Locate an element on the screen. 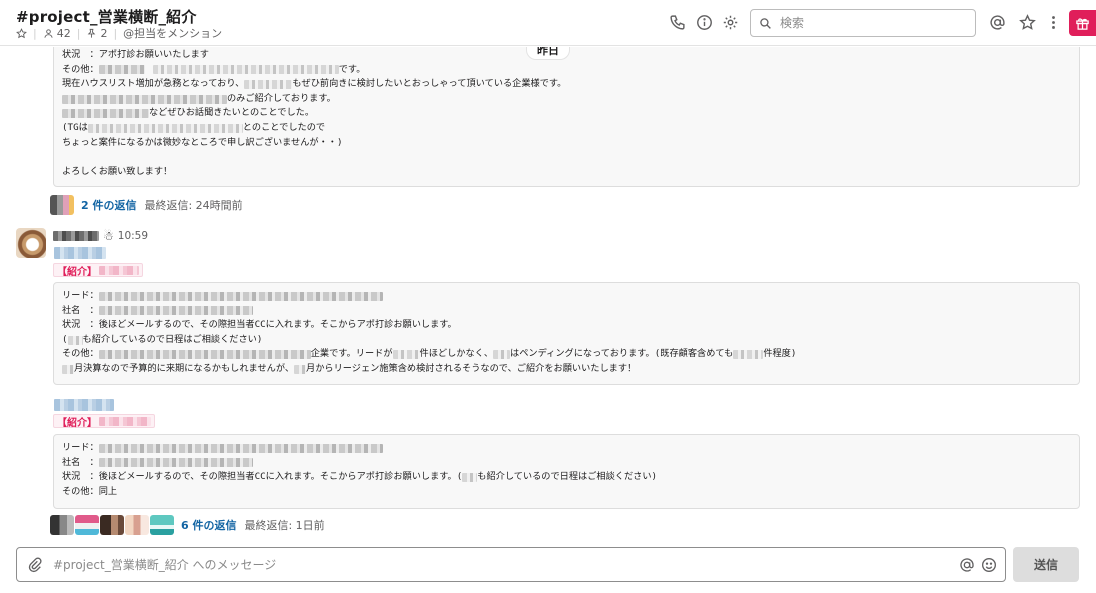 This screenshot has width=1096, height=593. thread-last-reply: 最終返信: 1日前 is located at coordinates (284, 525).